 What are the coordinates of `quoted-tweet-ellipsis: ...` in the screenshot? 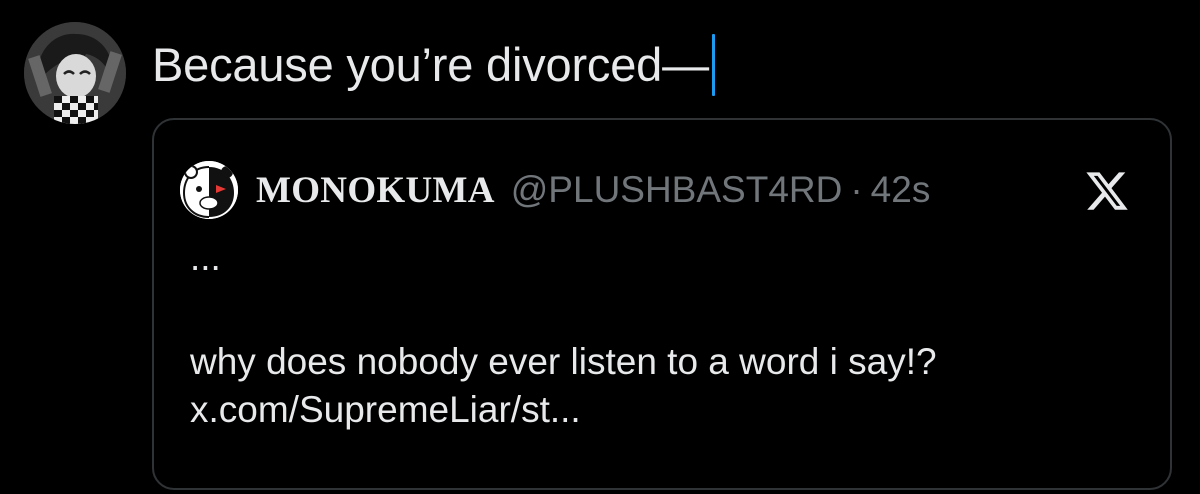 It's located at (205, 257).